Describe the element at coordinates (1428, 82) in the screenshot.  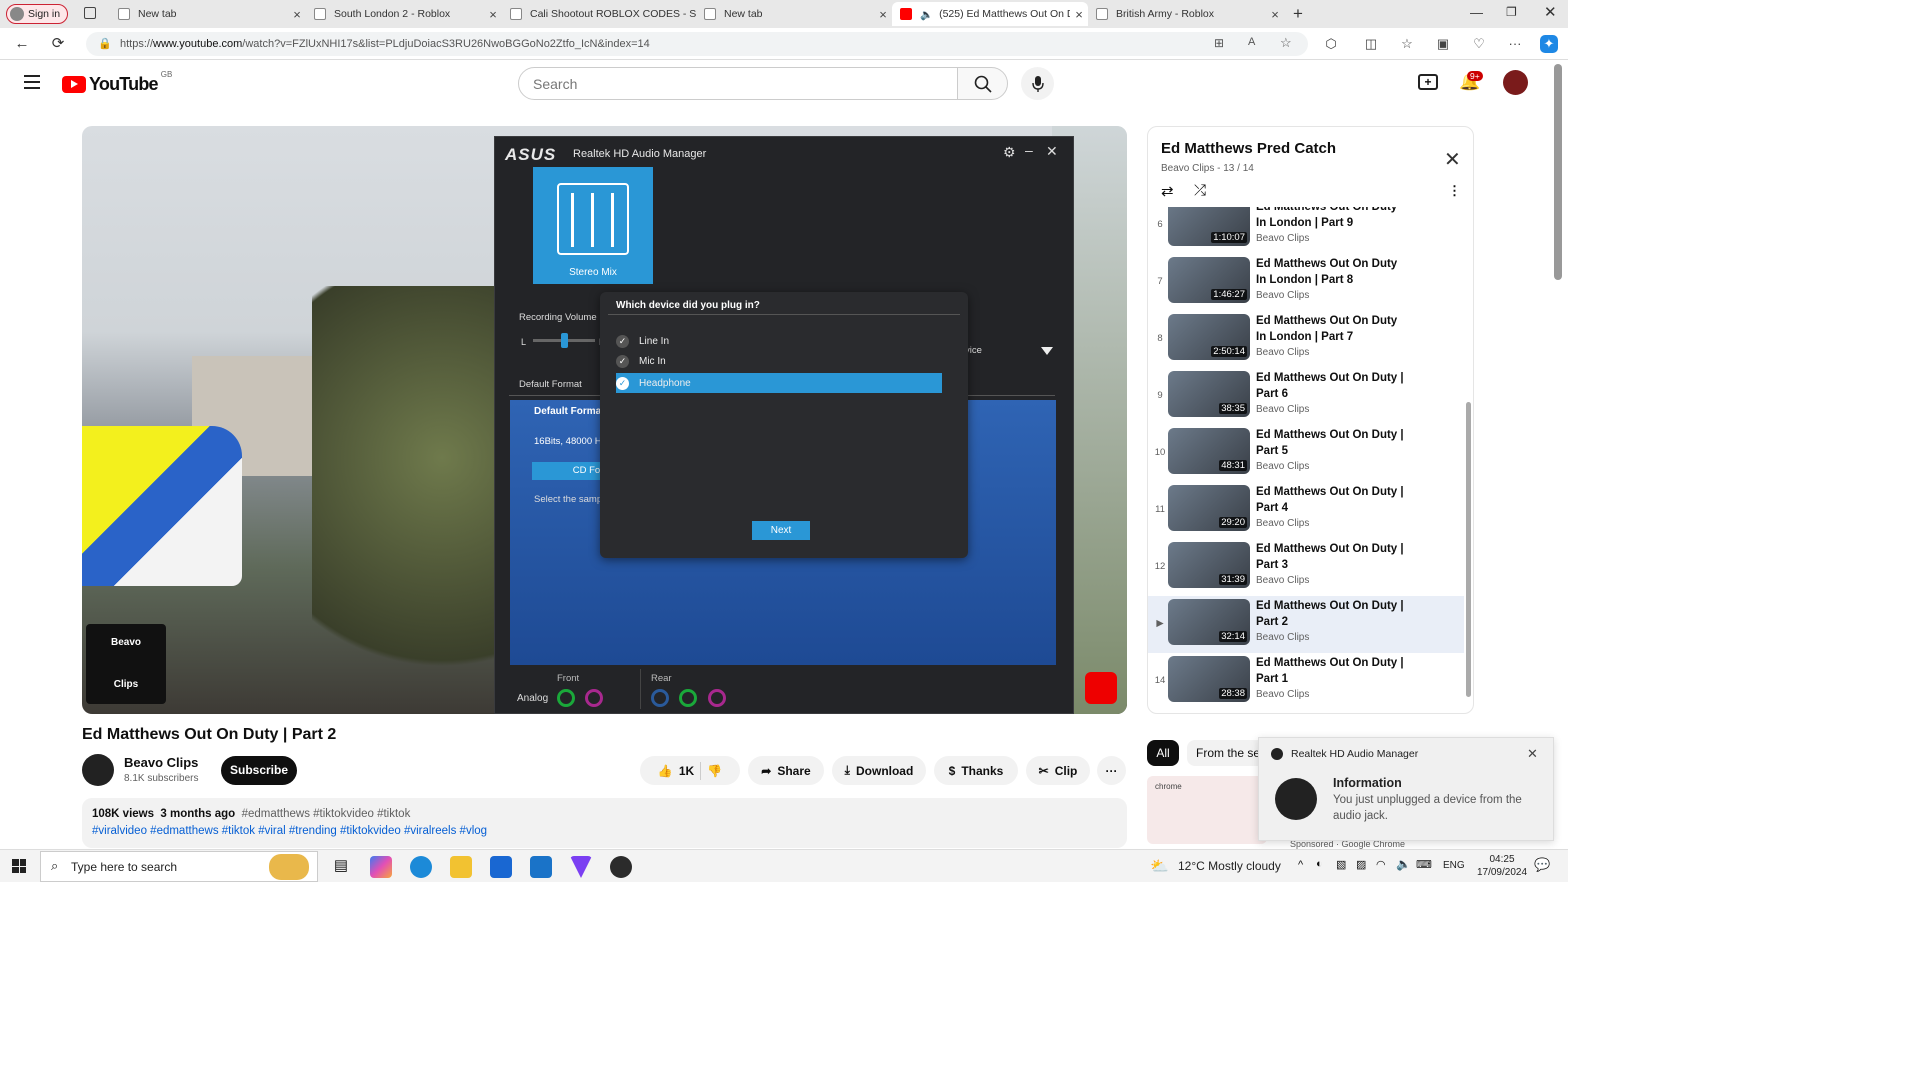
I see `create-video-icon: +` at that location.